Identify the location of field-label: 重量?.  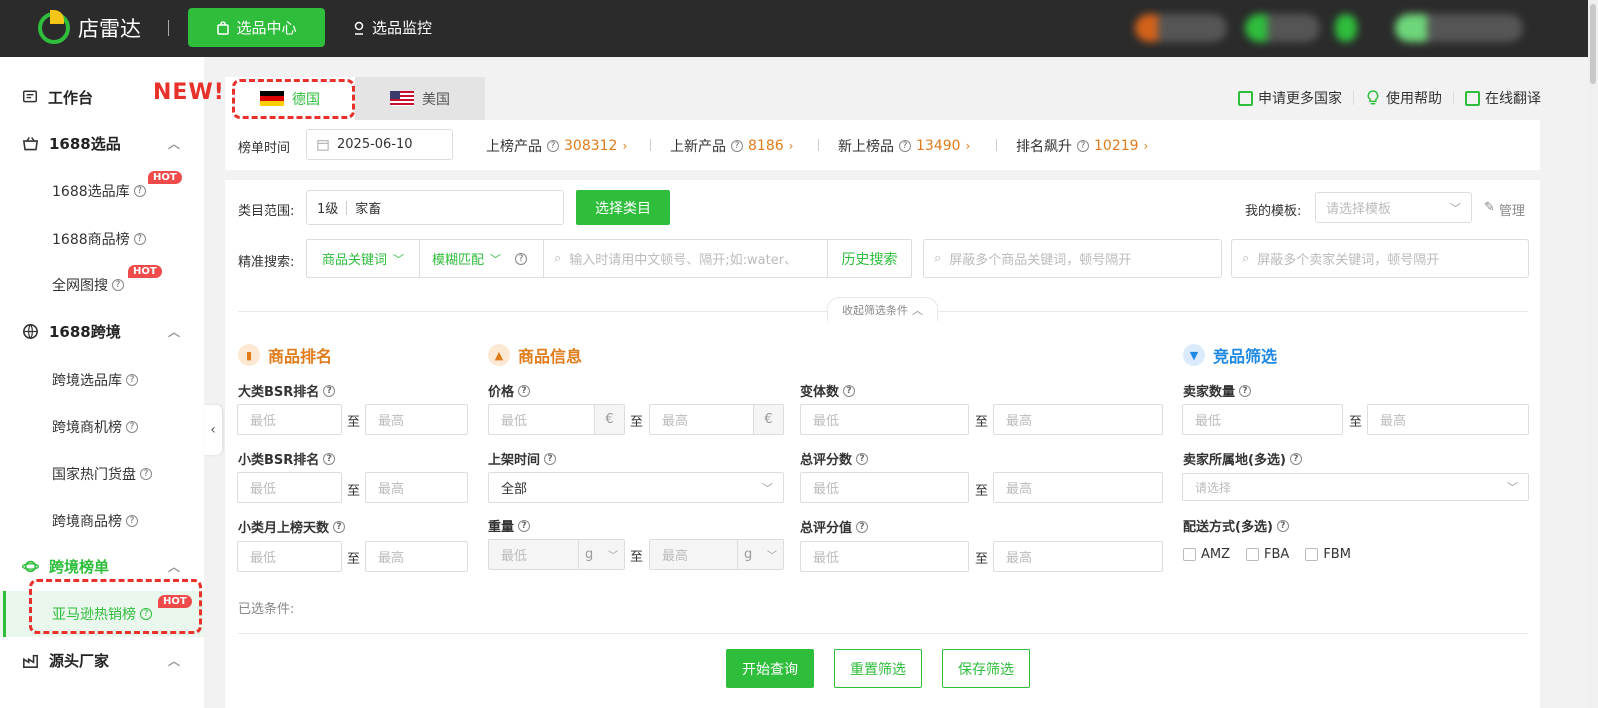
(509, 525).